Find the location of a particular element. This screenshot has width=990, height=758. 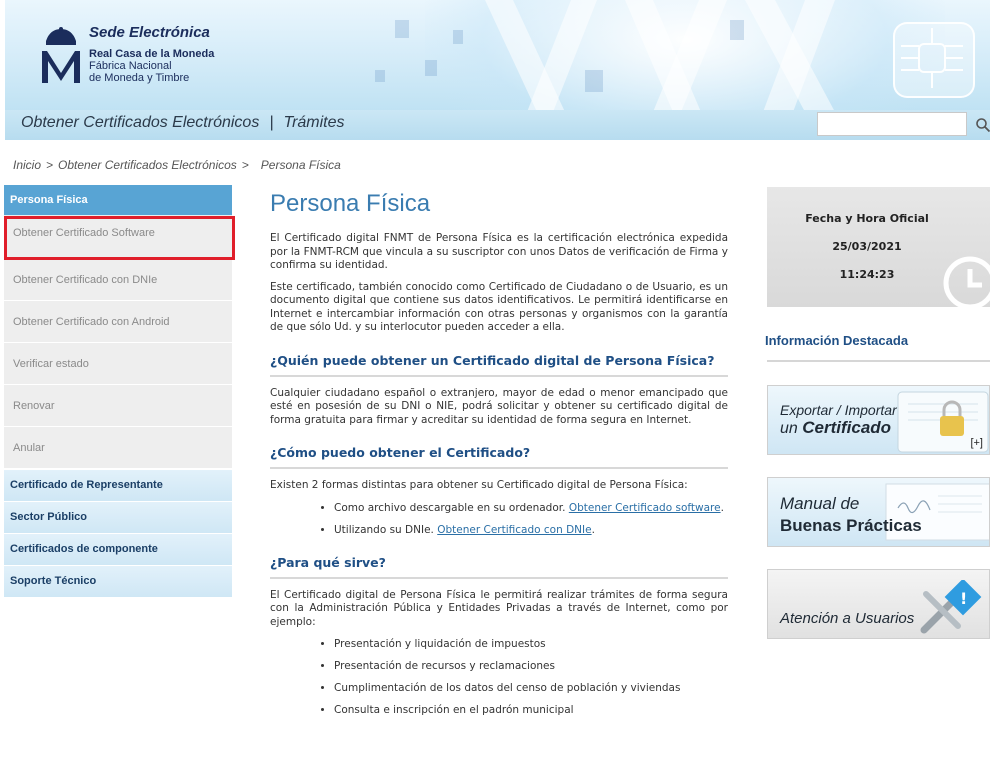

official-date: 25/03/2021 is located at coordinates (867, 246).